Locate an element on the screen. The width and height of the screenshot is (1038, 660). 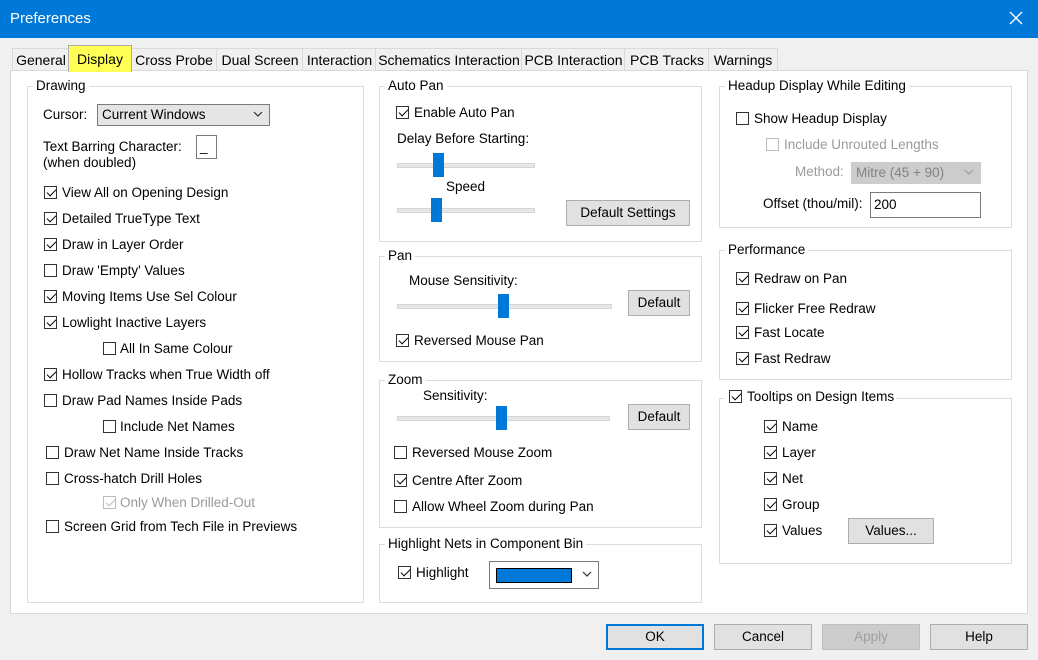
tooltip-group-checkbox is located at coordinates (770, 504).